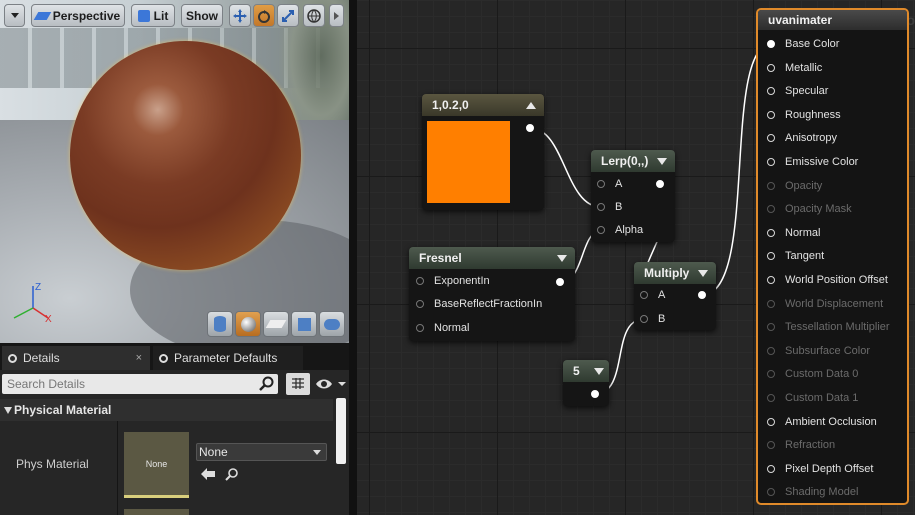  What do you see at coordinates (633, 196) in the screenshot?
I see `lerp-node: Lerp(0,,) A B Alpha` at bounding box center [633, 196].